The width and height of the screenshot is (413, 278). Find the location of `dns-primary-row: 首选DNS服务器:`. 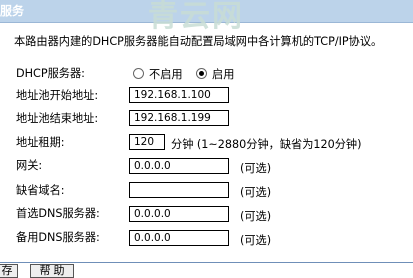

dns-primary-row: 首选DNS服务器: is located at coordinates (58, 213).